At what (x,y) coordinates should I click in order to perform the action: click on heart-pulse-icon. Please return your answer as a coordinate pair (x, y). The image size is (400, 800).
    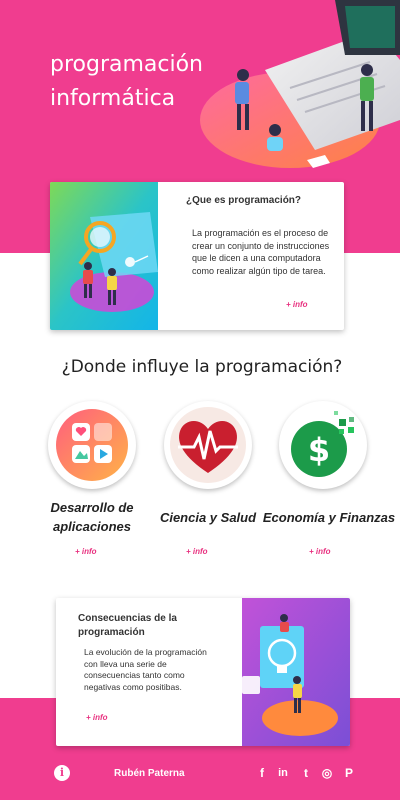
    Looking at the image, I should click on (208, 445).